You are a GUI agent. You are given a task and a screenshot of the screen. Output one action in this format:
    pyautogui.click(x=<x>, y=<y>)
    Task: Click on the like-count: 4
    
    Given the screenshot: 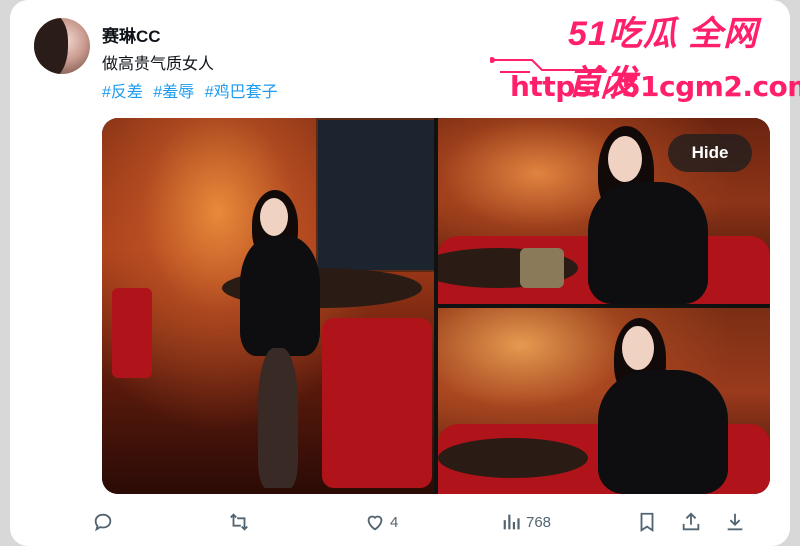 What is the action you would take?
    pyautogui.click(x=394, y=522)
    